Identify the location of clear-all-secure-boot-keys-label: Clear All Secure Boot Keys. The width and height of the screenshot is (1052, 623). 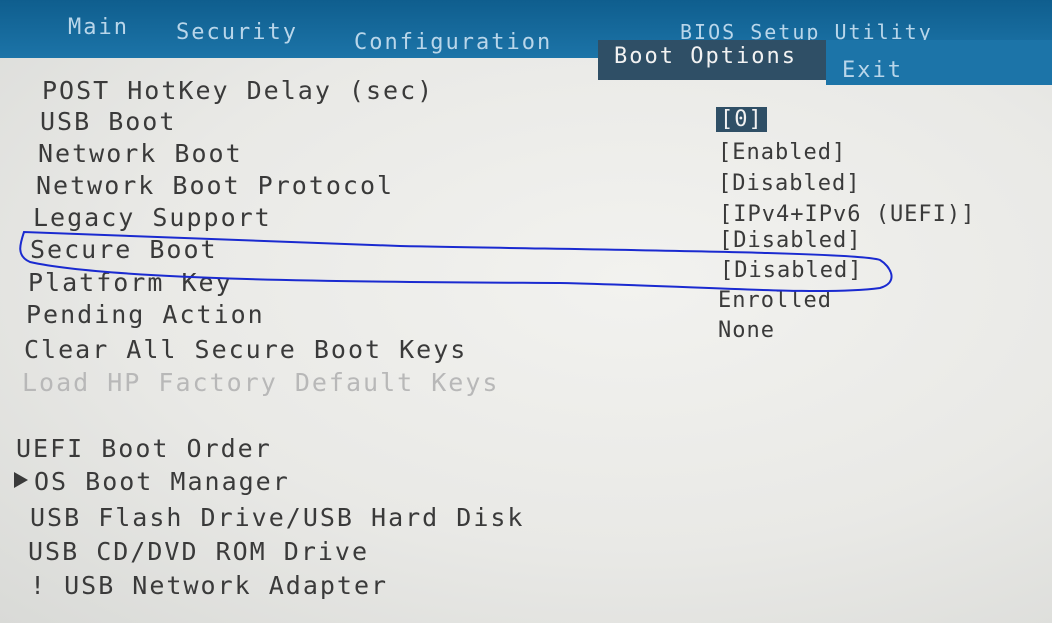
(245, 349).